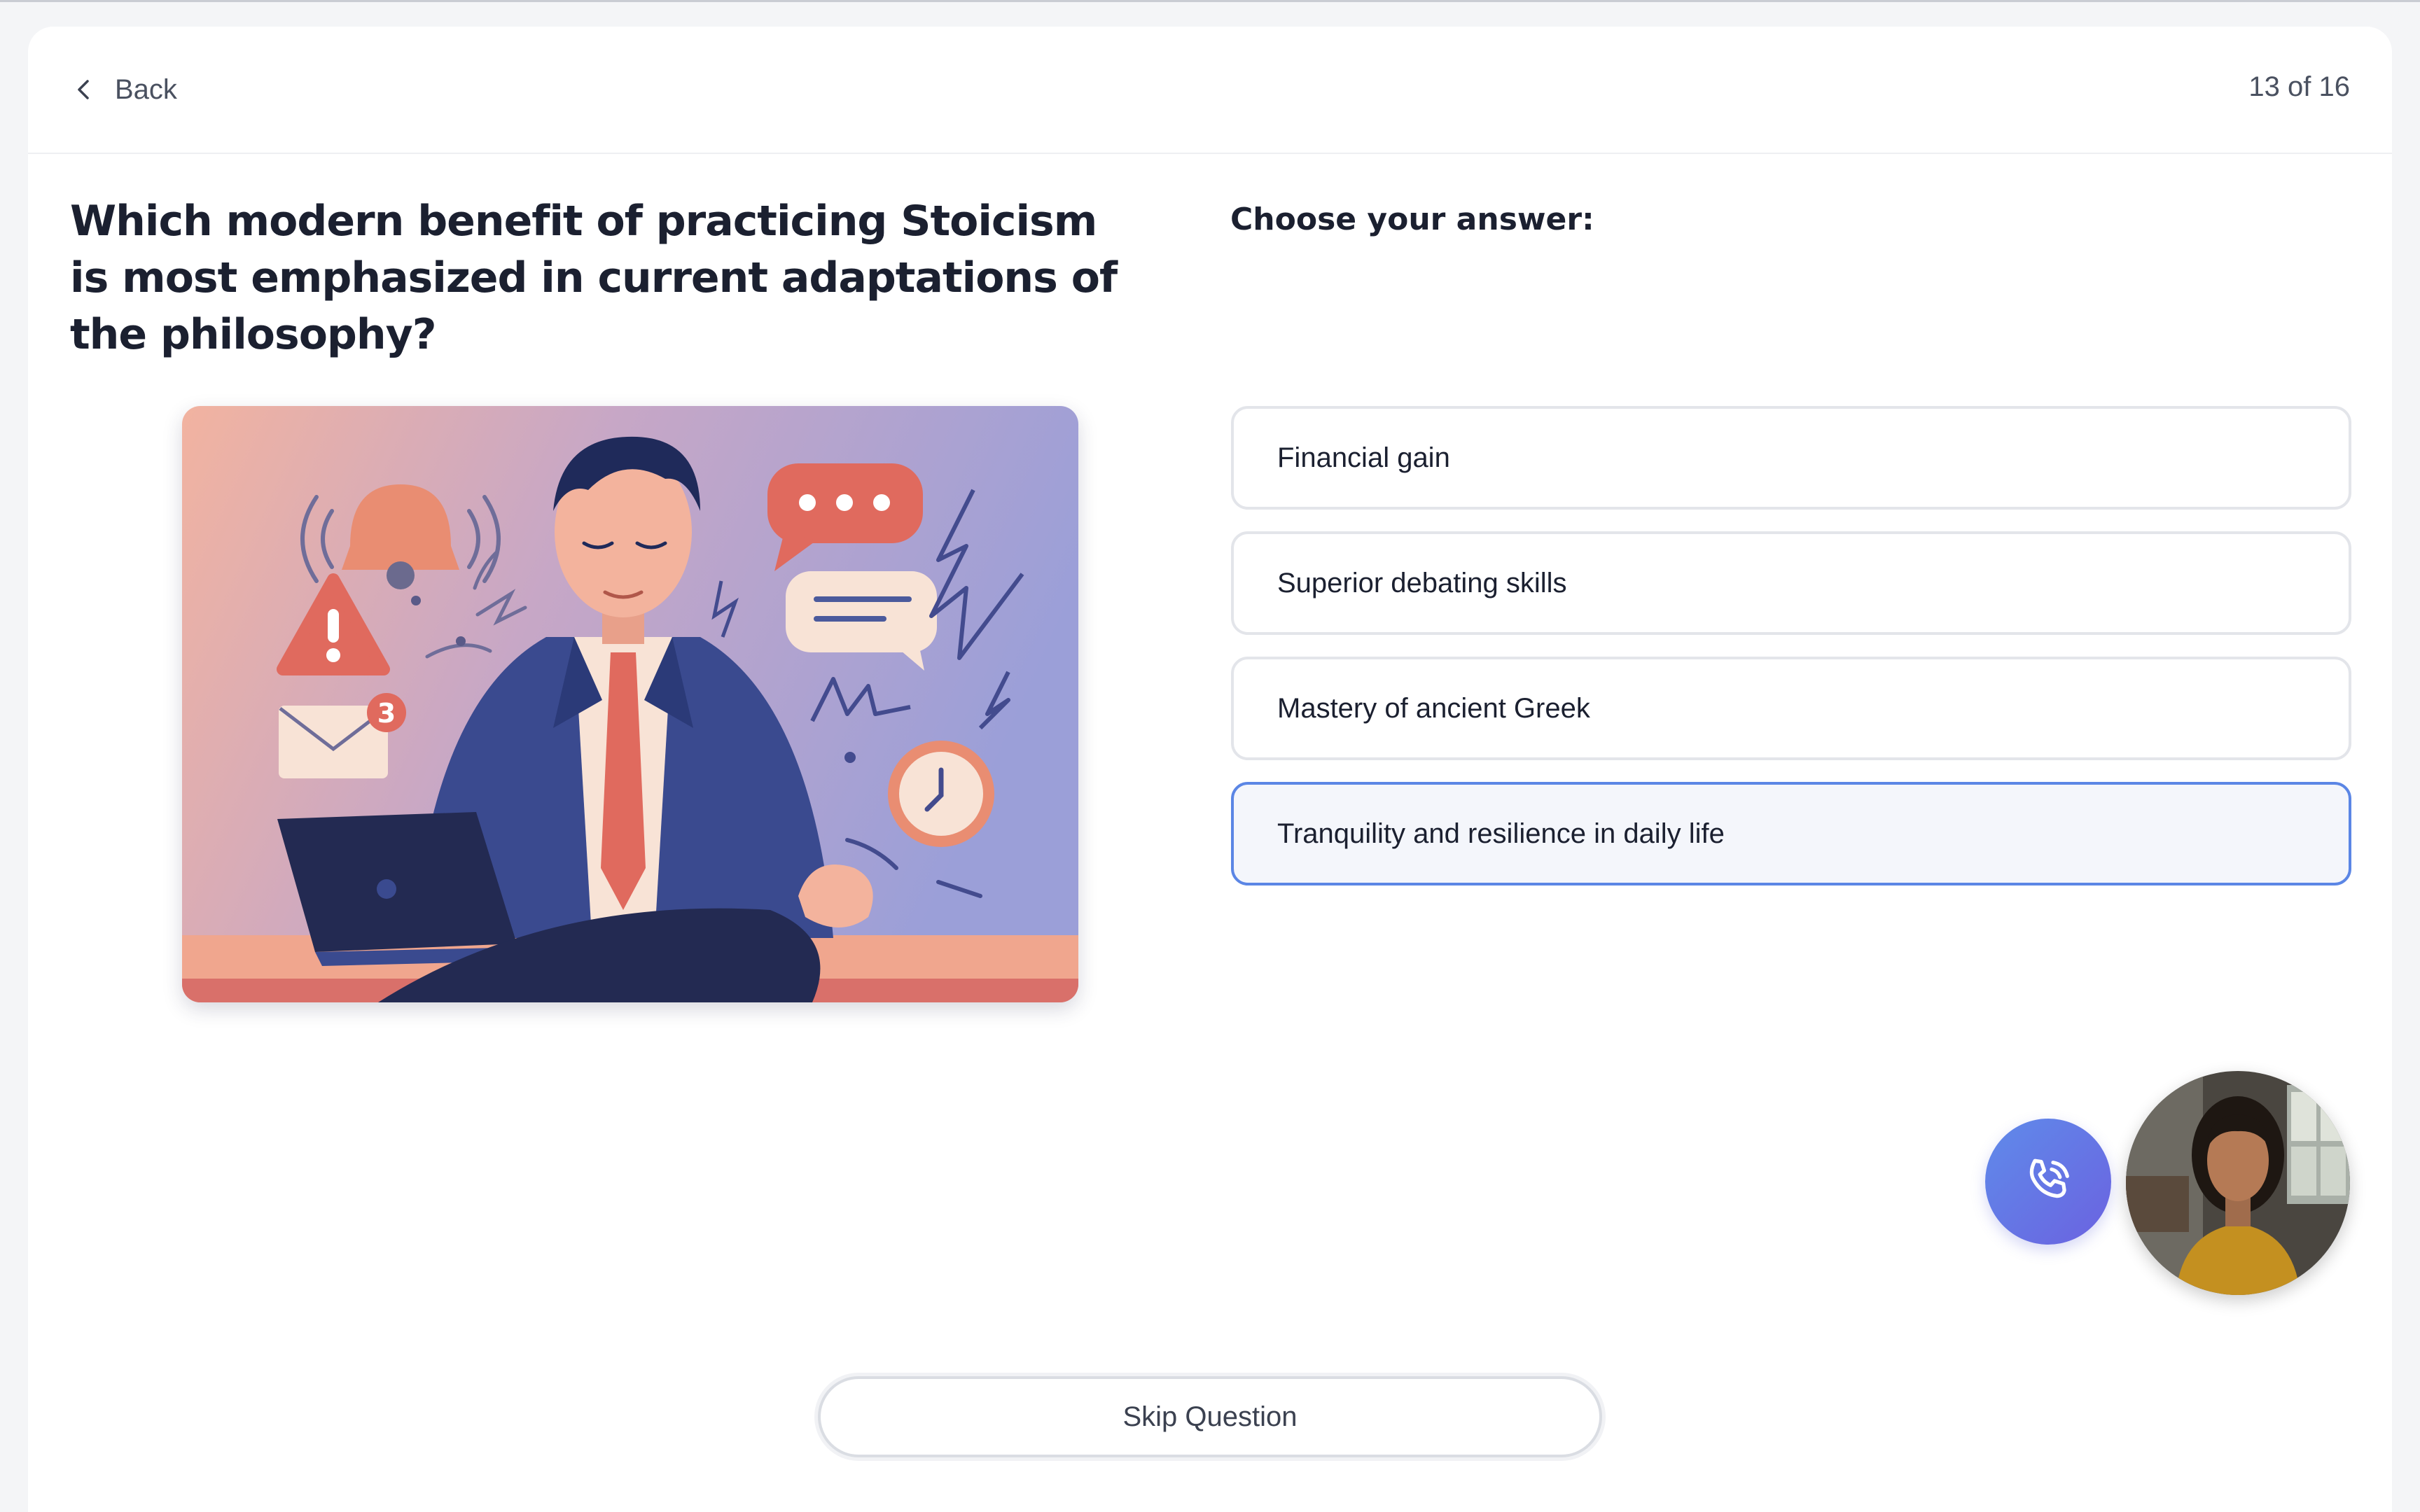  I want to click on back-button: Back, so click(123, 90).